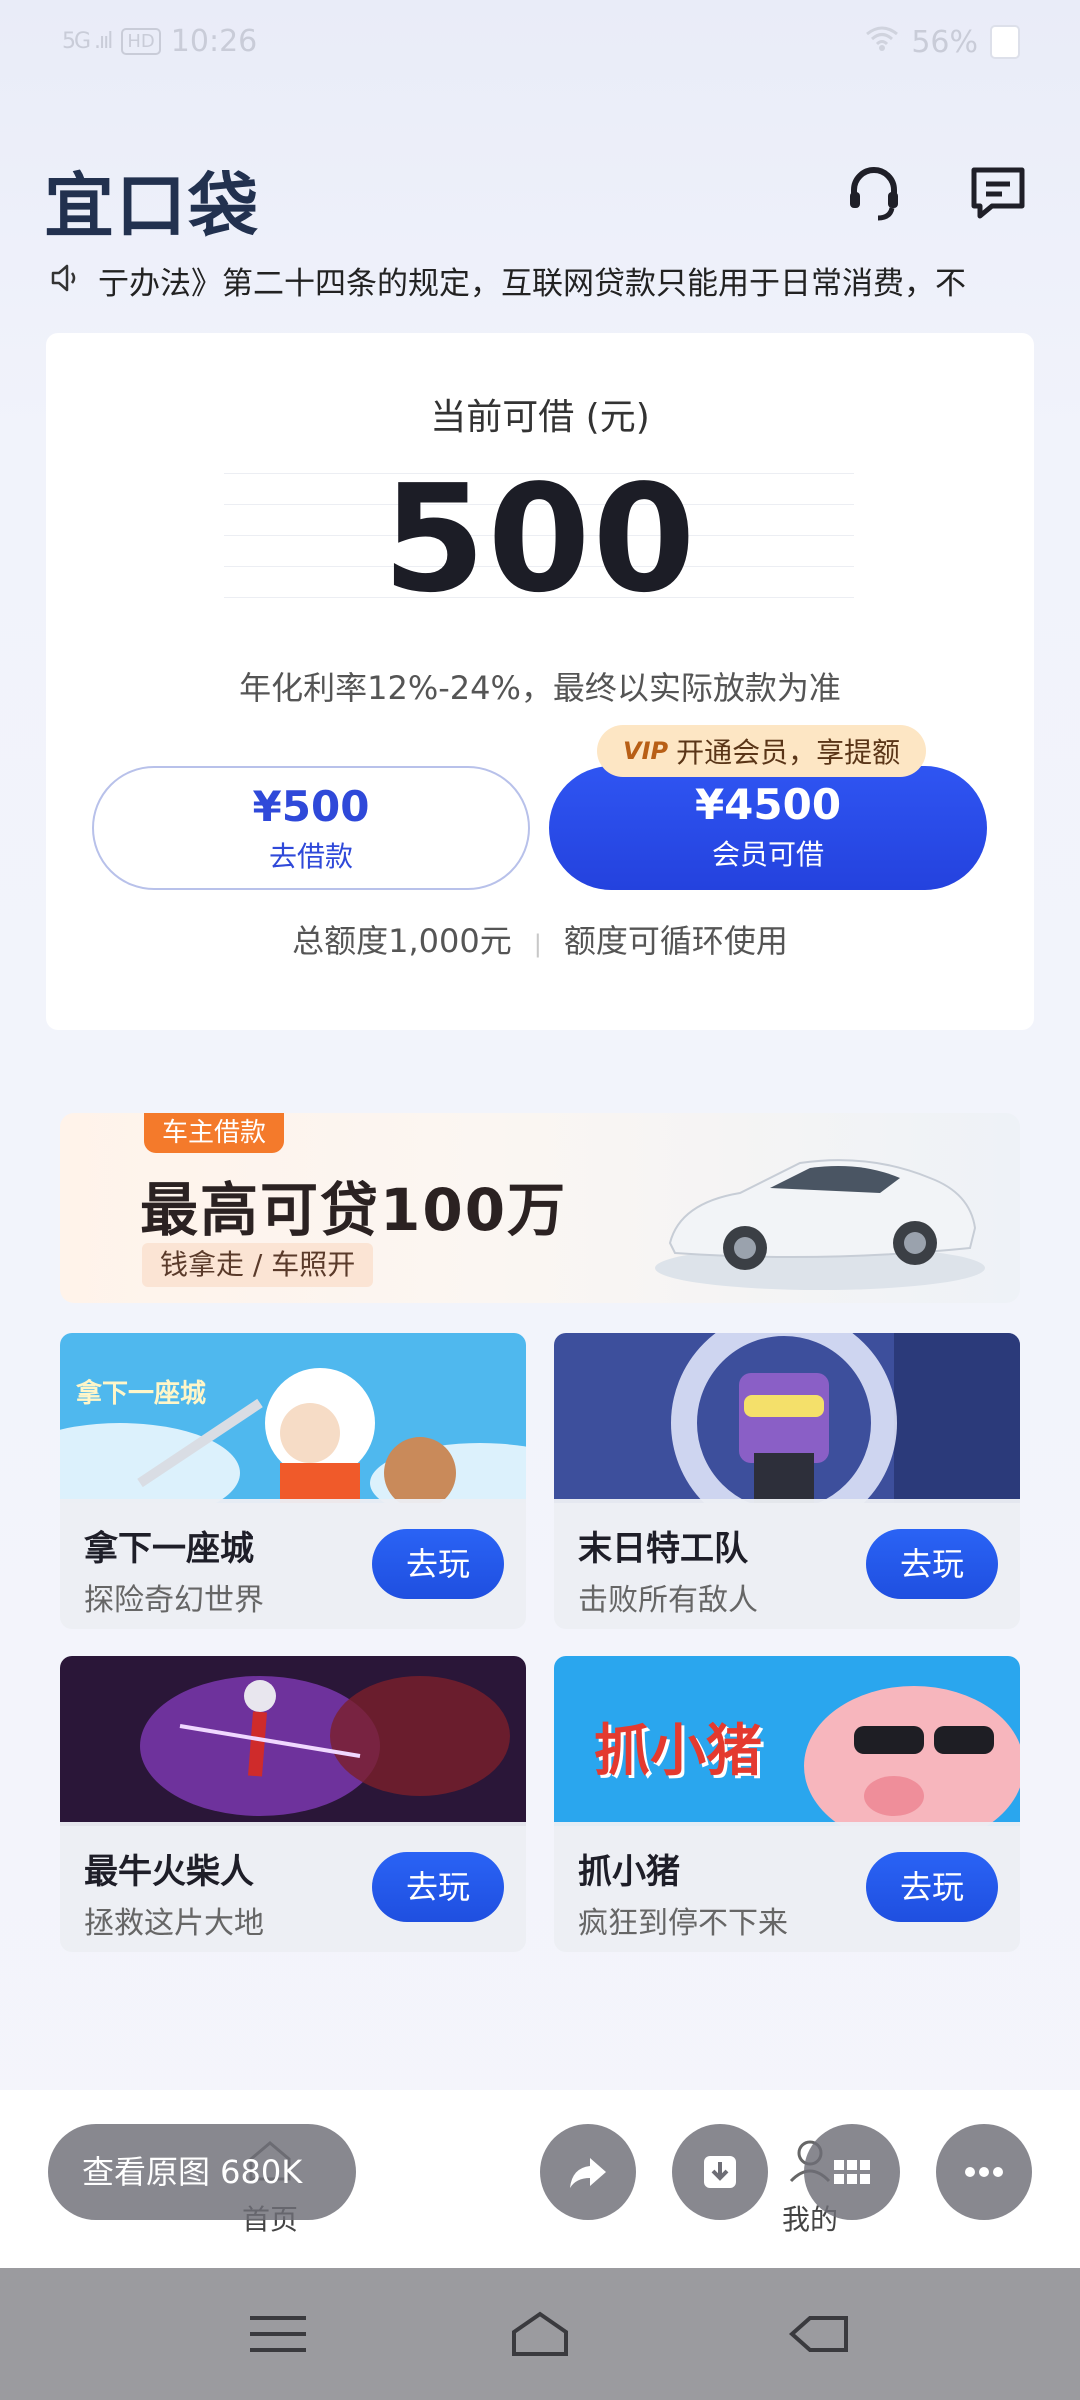 The width and height of the screenshot is (1080, 2400). I want to click on battery-level: 56%, so click(944, 42).